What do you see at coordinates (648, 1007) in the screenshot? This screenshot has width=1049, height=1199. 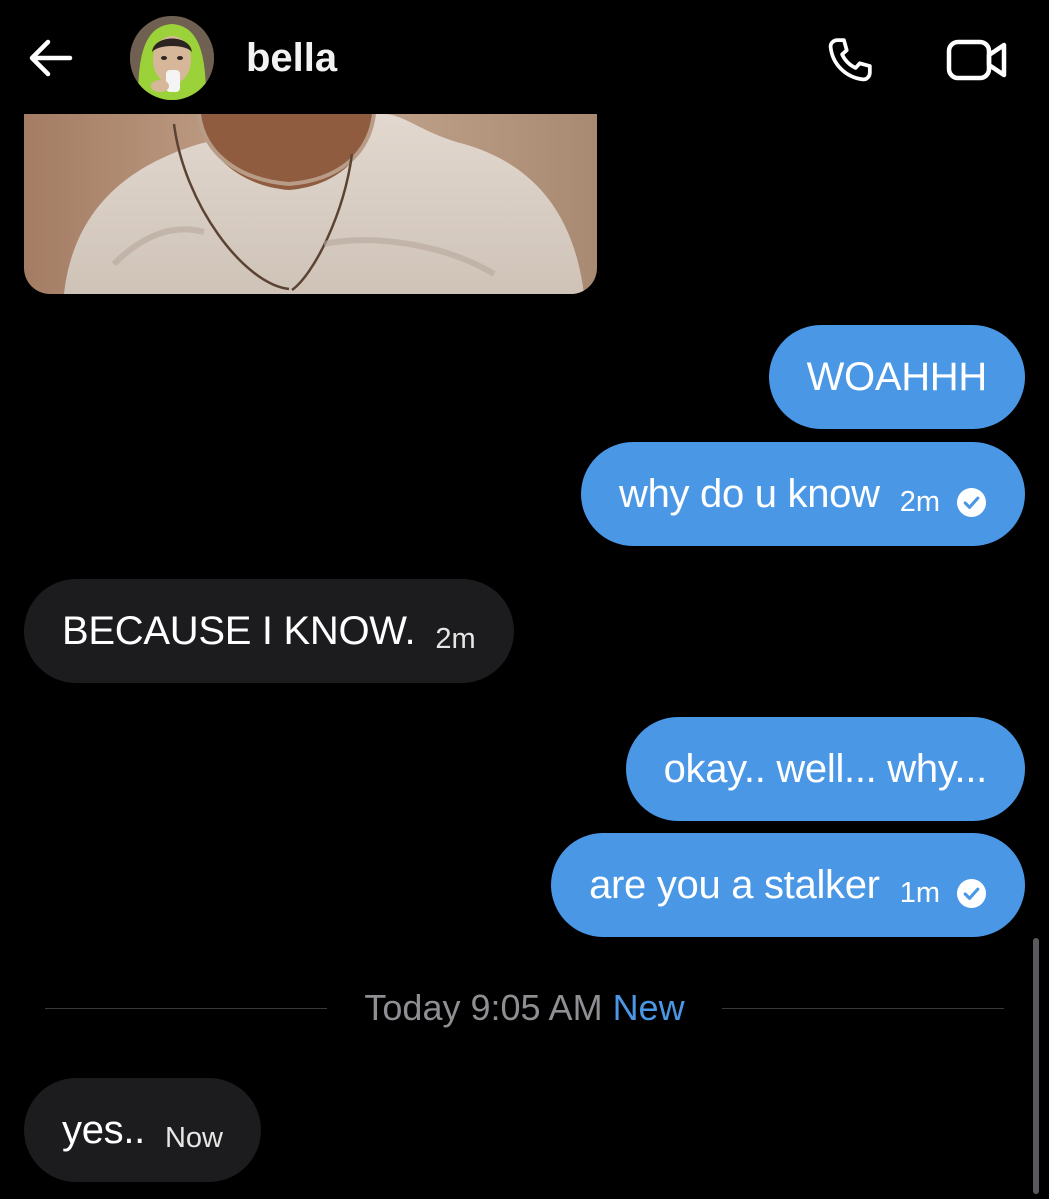 I see `new-label: New` at bounding box center [648, 1007].